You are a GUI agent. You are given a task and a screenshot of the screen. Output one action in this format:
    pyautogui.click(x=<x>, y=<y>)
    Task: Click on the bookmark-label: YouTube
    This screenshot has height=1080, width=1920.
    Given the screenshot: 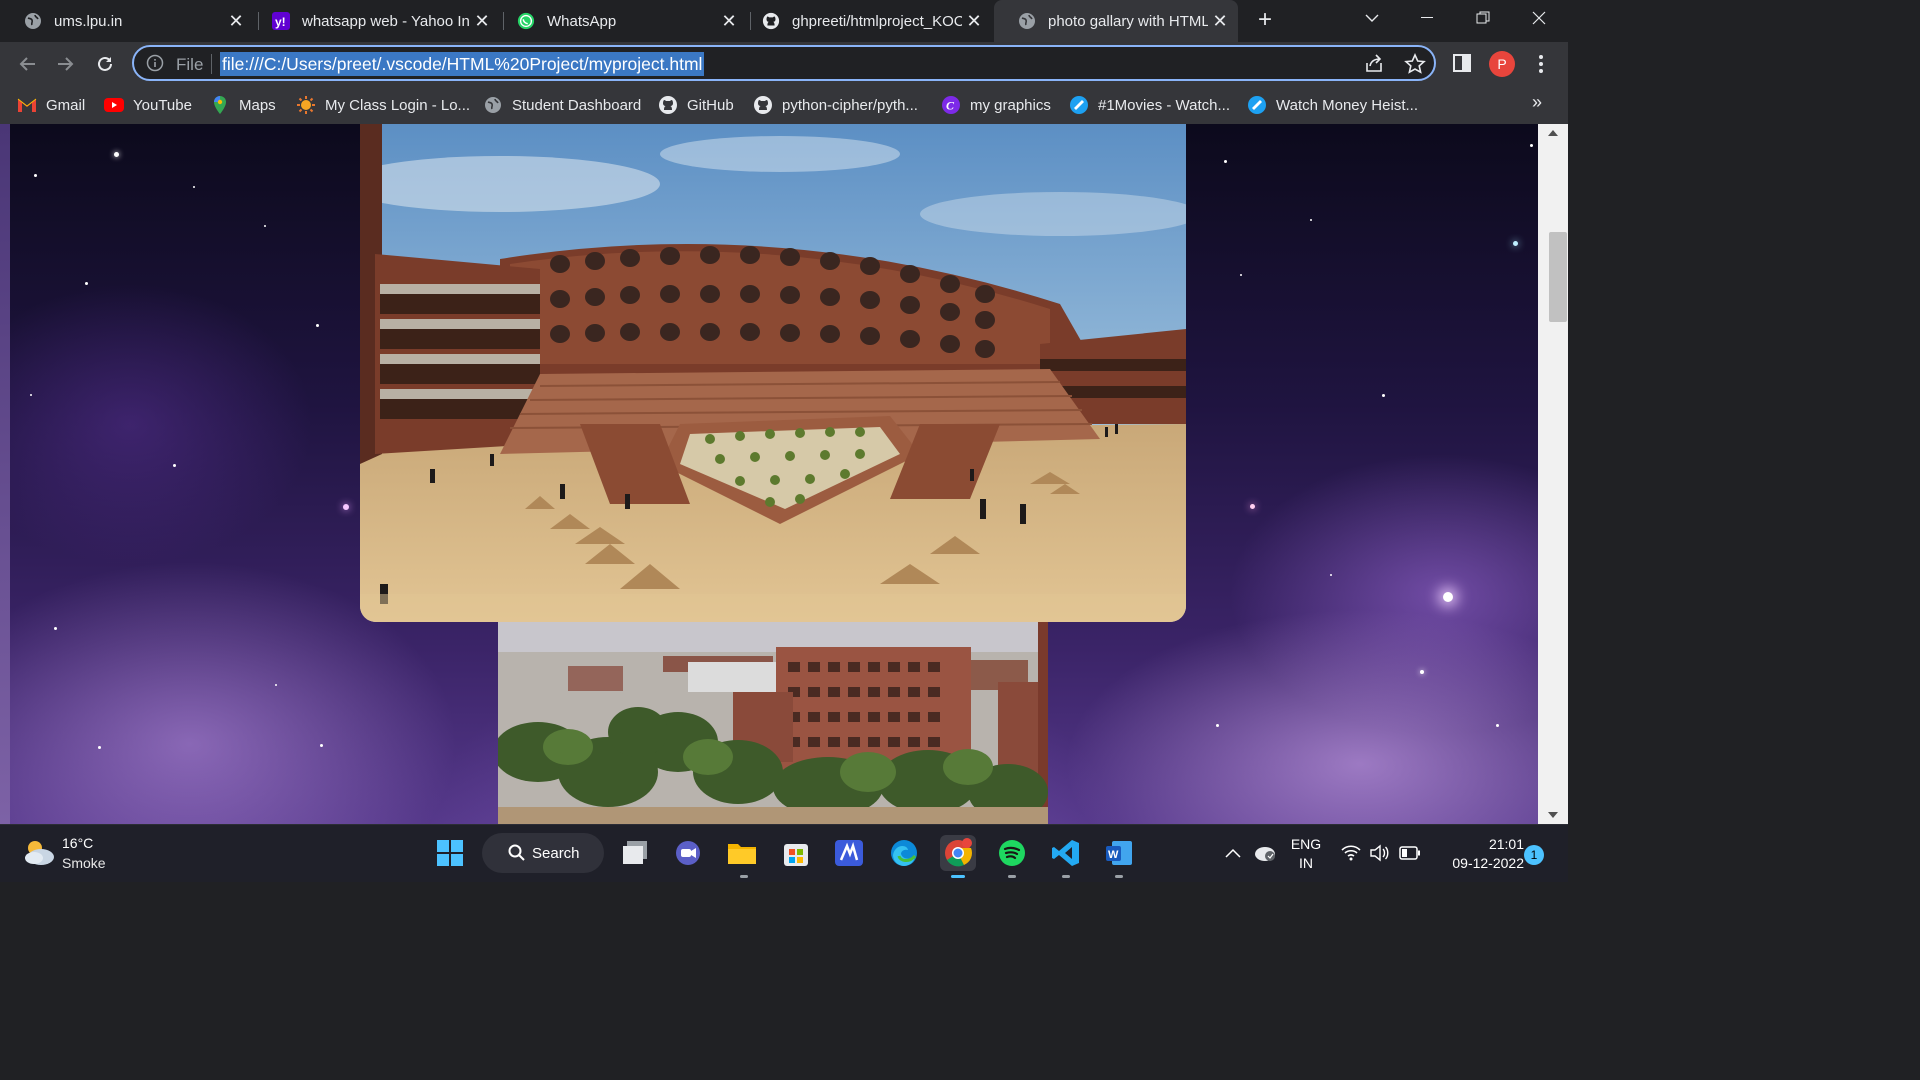 What is the action you would take?
    pyautogui.click(x=162, y=105)
    